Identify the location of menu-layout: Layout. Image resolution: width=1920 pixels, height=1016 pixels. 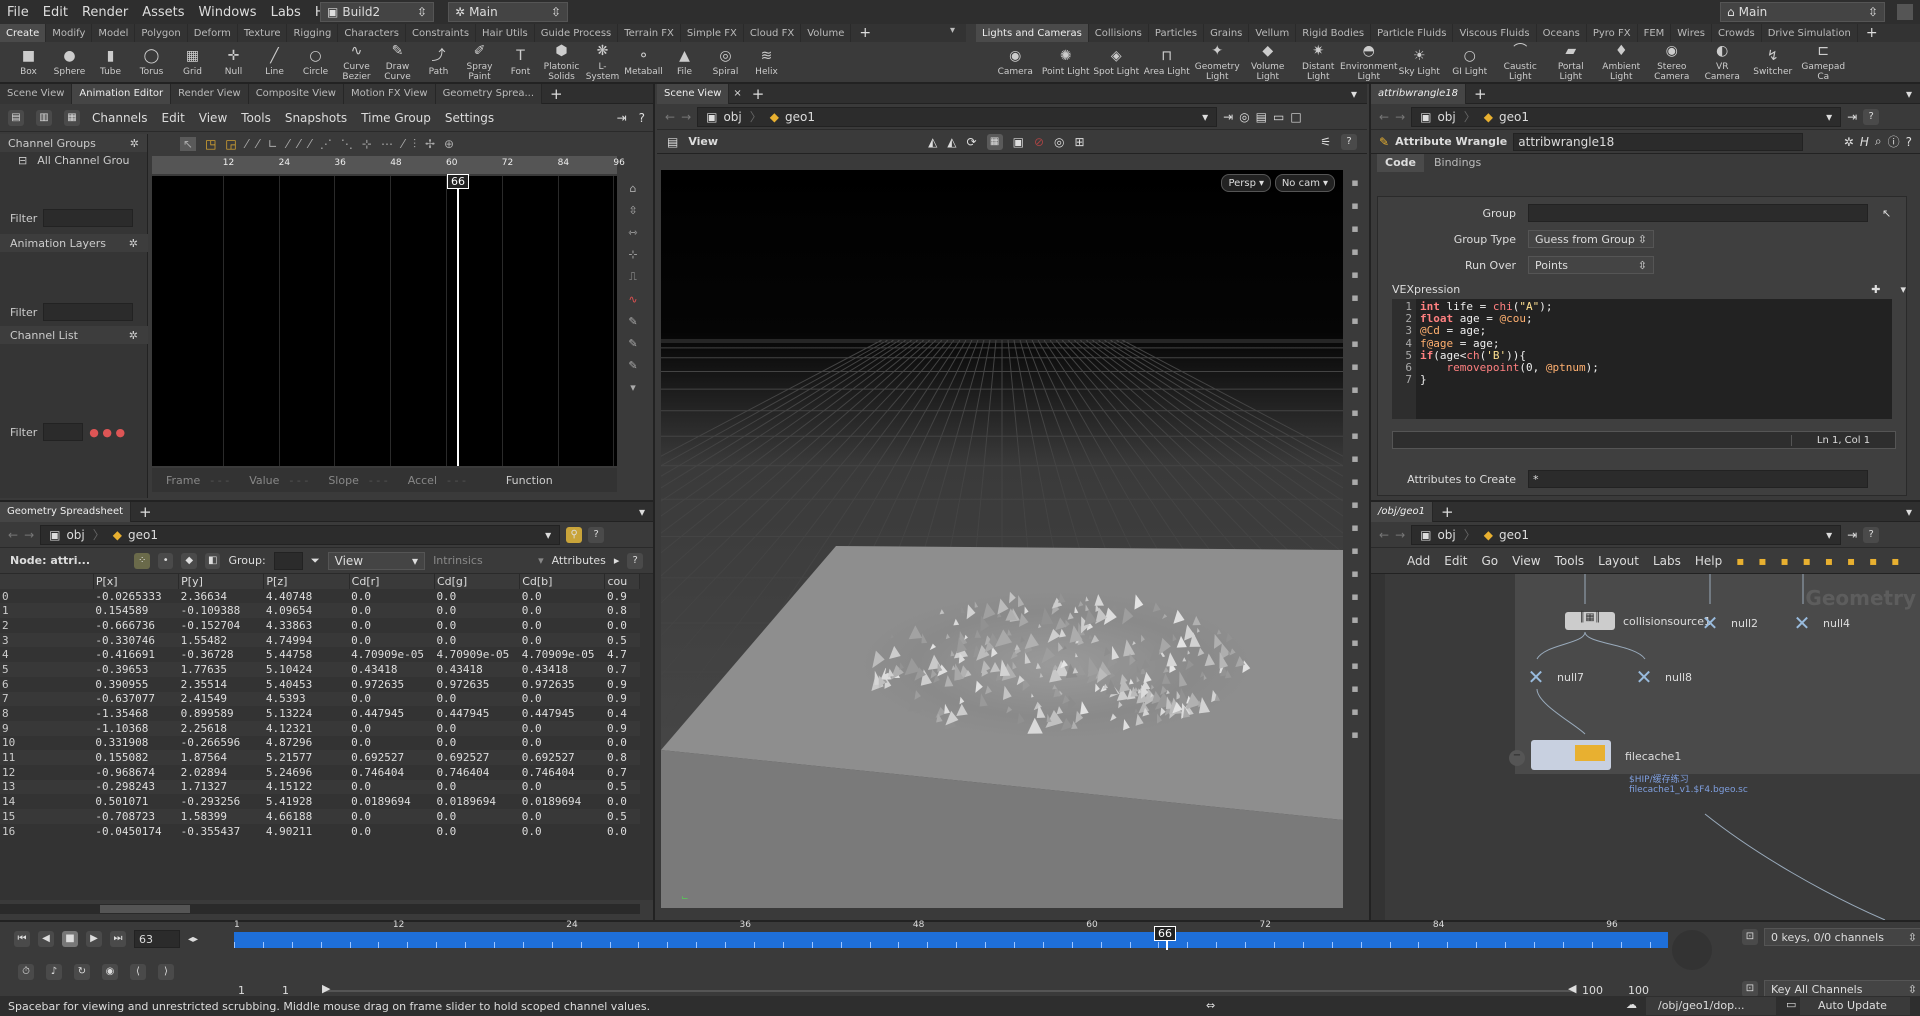
(1618, 561).